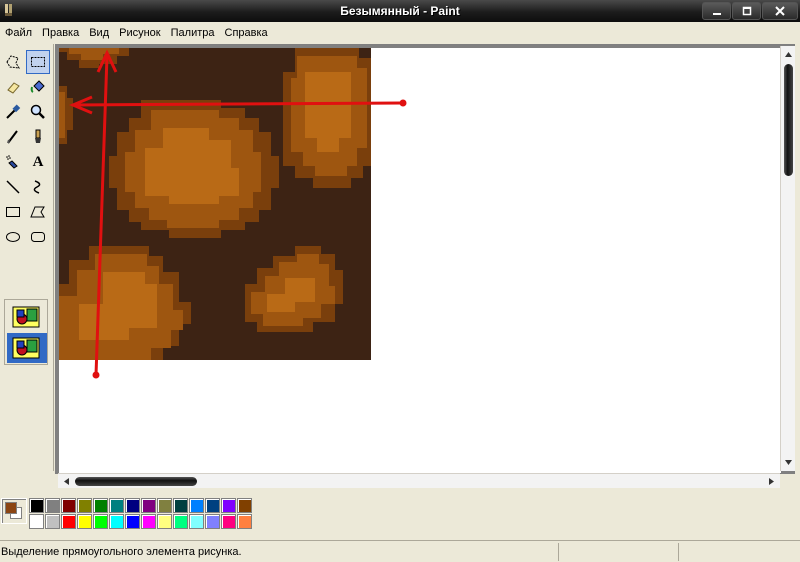 This screenshot has height=562, width=800. I want to click on vertical-scrollbar, so click(787, 258).